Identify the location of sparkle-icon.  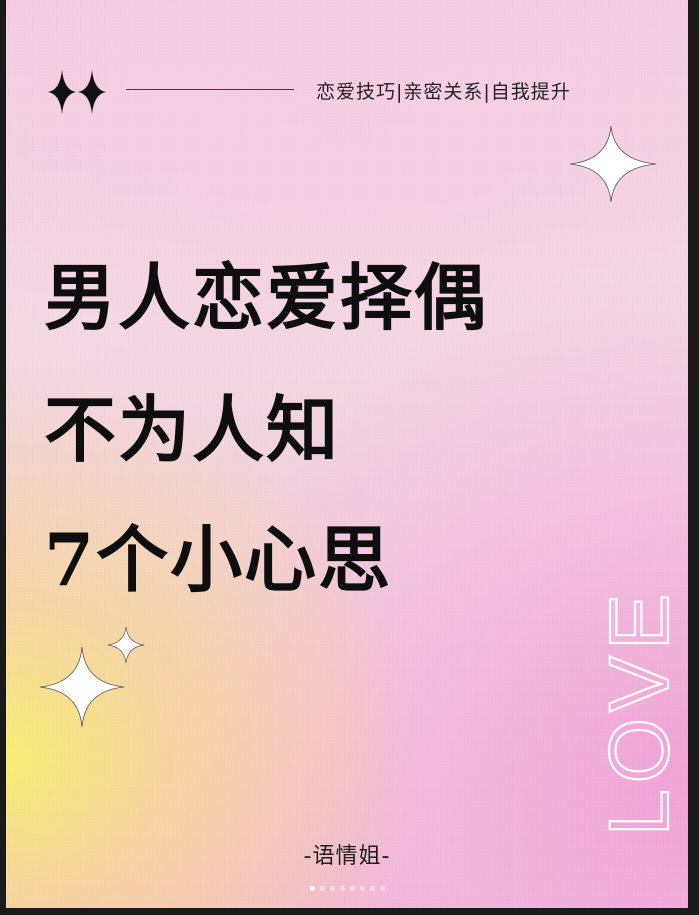
(613, 164).